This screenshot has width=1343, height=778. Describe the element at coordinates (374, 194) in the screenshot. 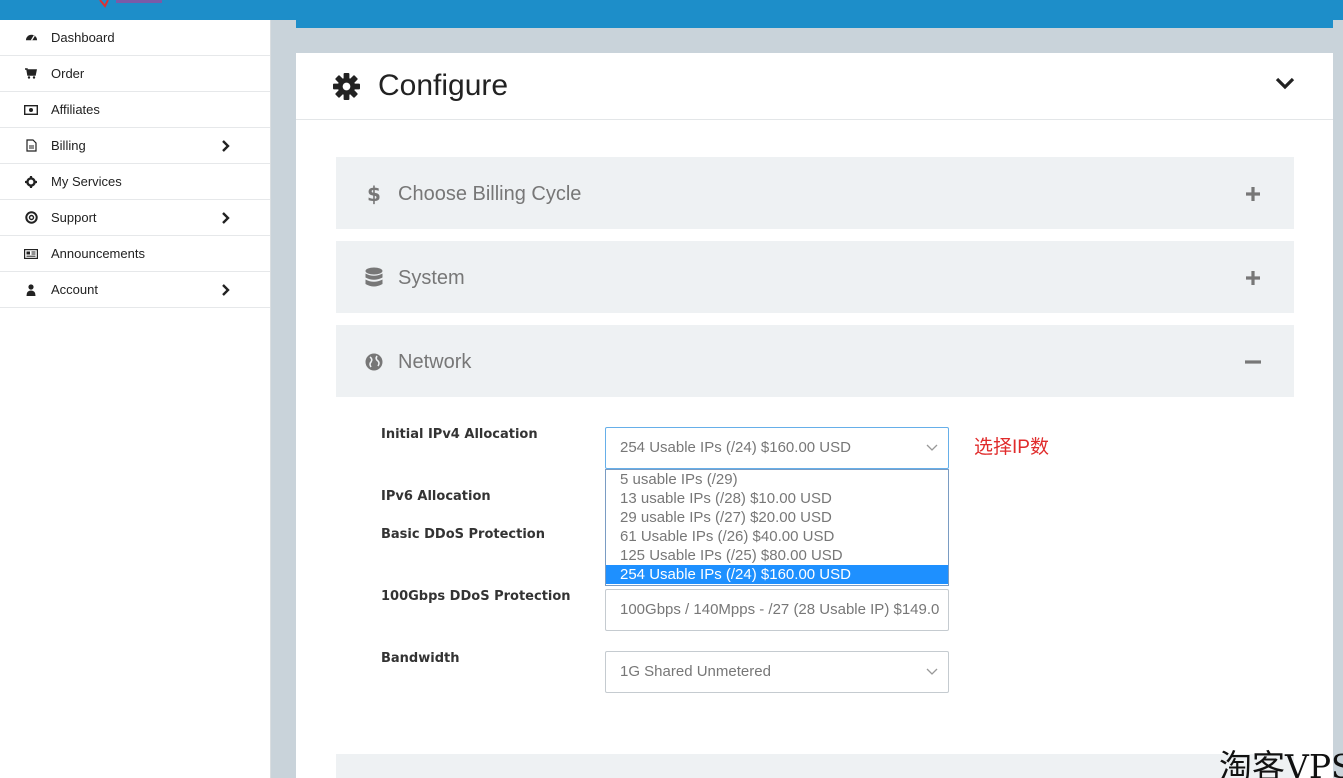

I see `dollar-icon: $` at that location.